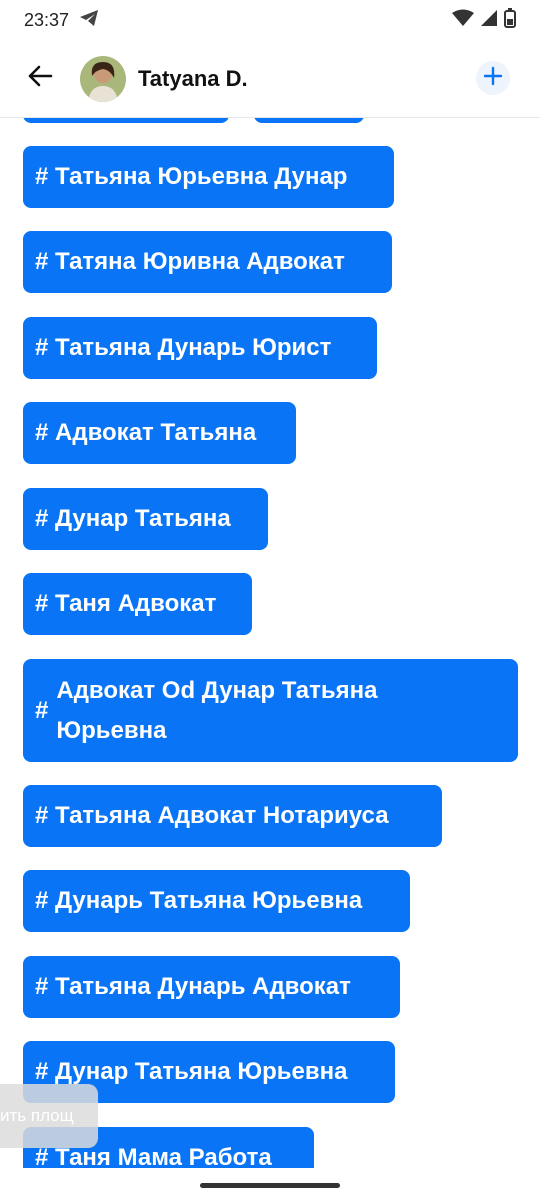  Describe the element at coordinates (270, 1185) in the screenshot. I see `home-indicator` at that location.